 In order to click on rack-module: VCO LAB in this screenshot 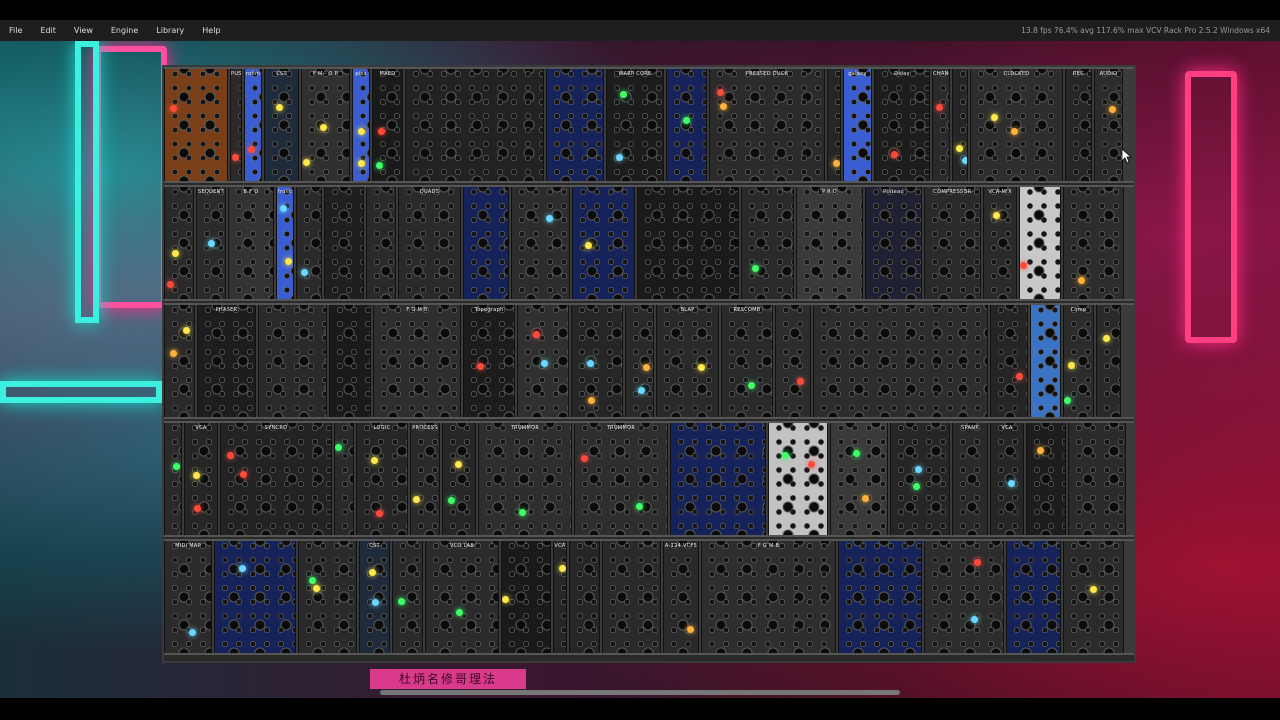, I will do `click(462, 597)`.